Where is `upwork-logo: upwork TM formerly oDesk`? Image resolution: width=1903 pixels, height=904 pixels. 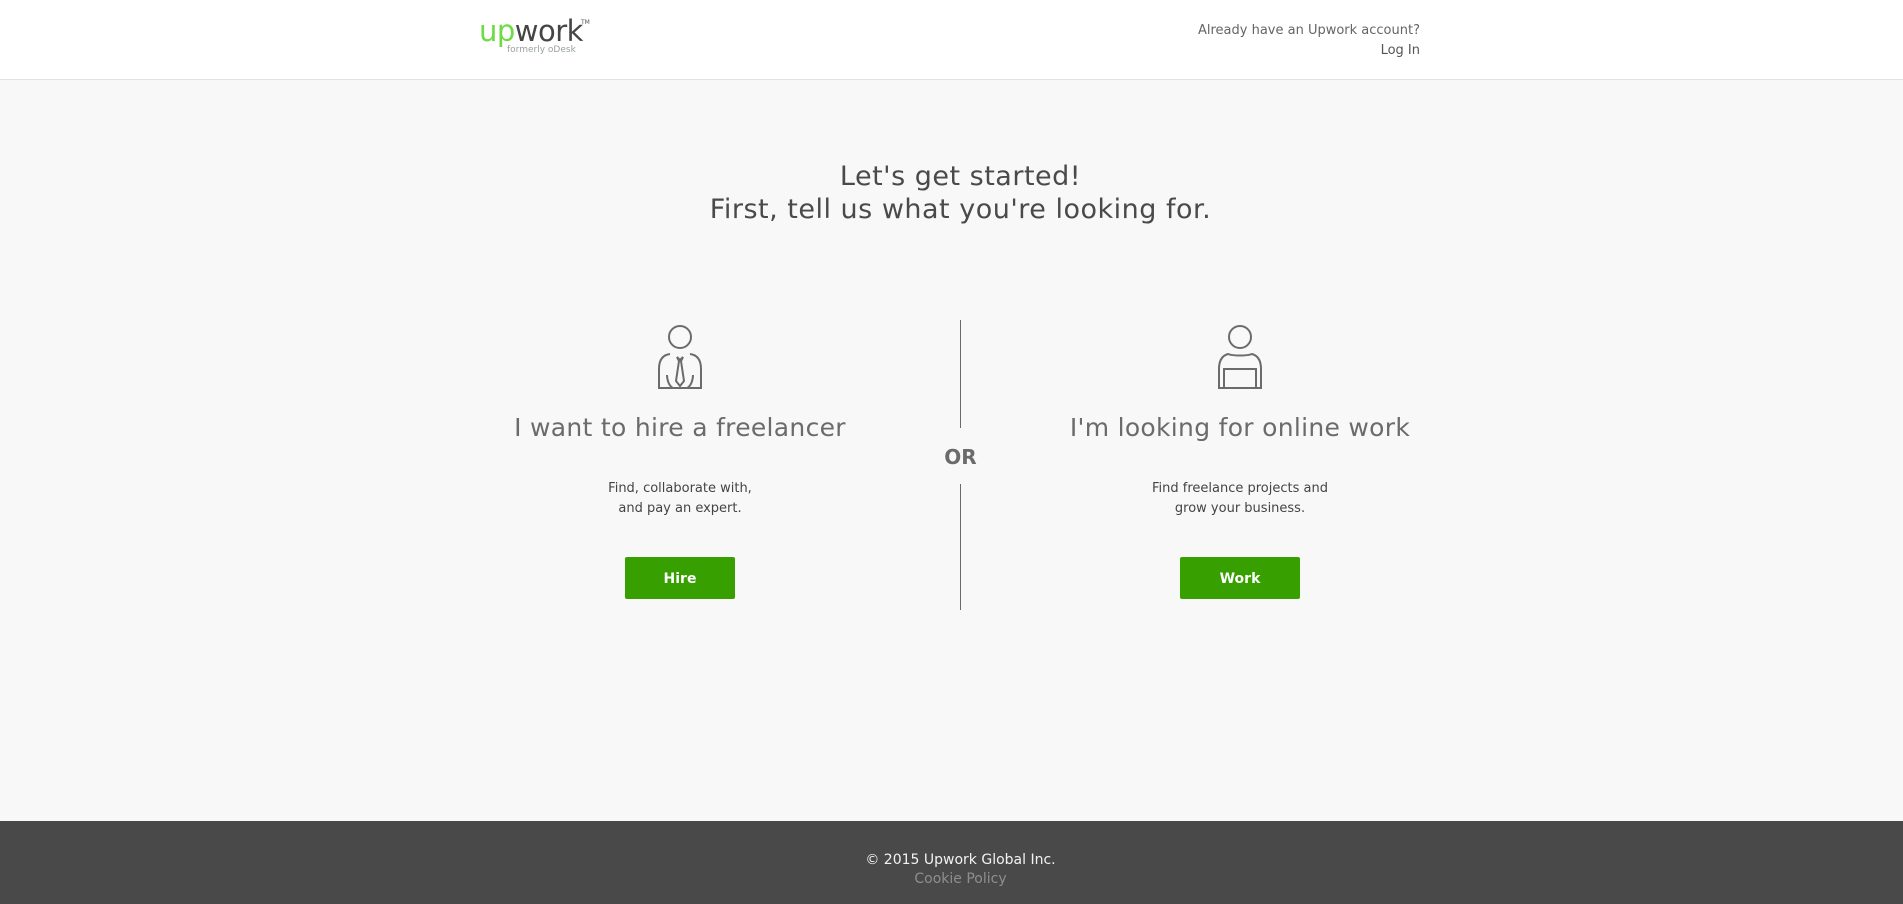
upwork-logo: upwork TM formerly oDesk is located at coordinates (539, 36).